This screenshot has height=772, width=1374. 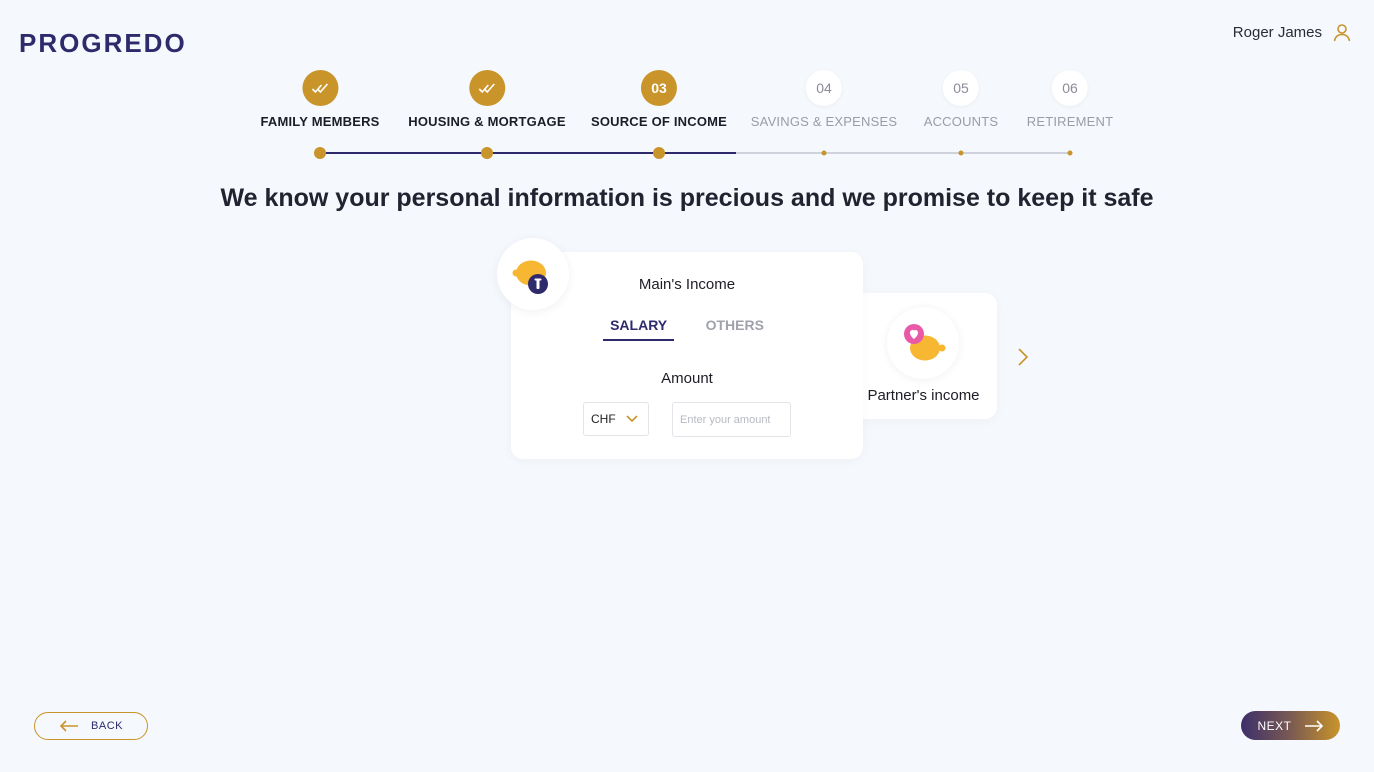 I want to click on back-button: BACK, so click(x=91, y=726).